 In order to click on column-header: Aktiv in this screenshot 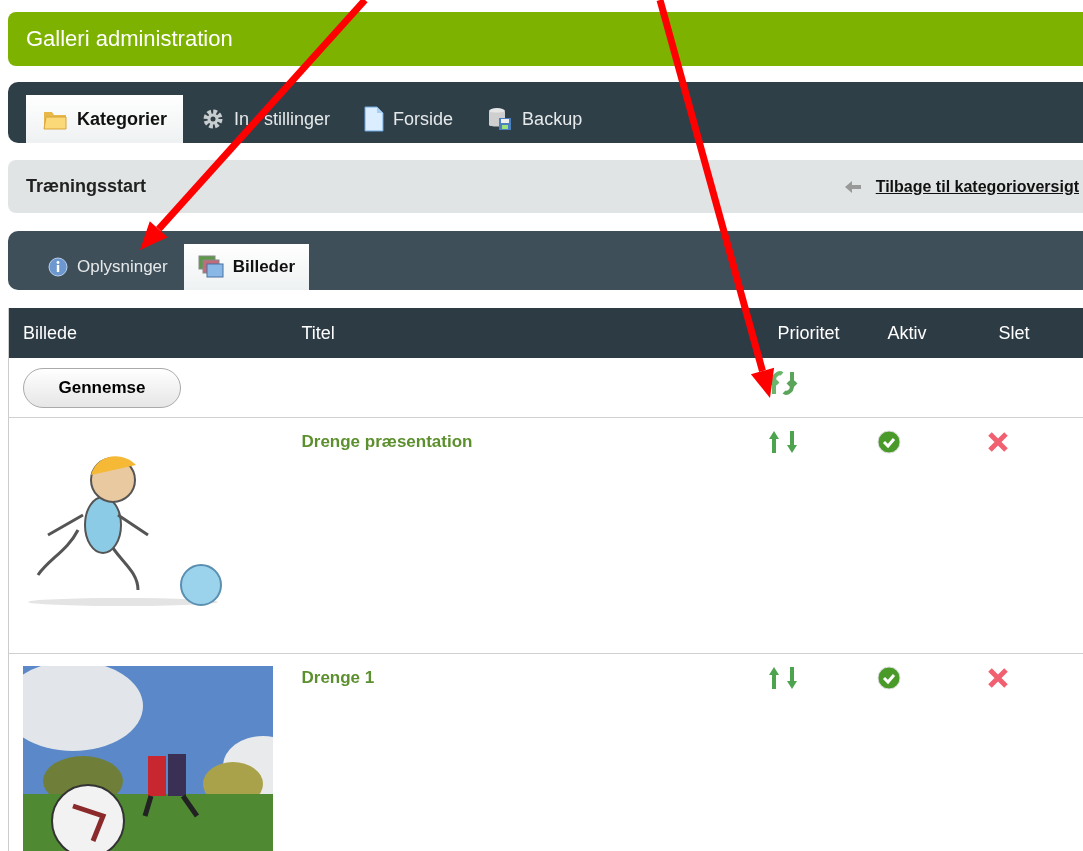, I will do `click(929, 333)`.